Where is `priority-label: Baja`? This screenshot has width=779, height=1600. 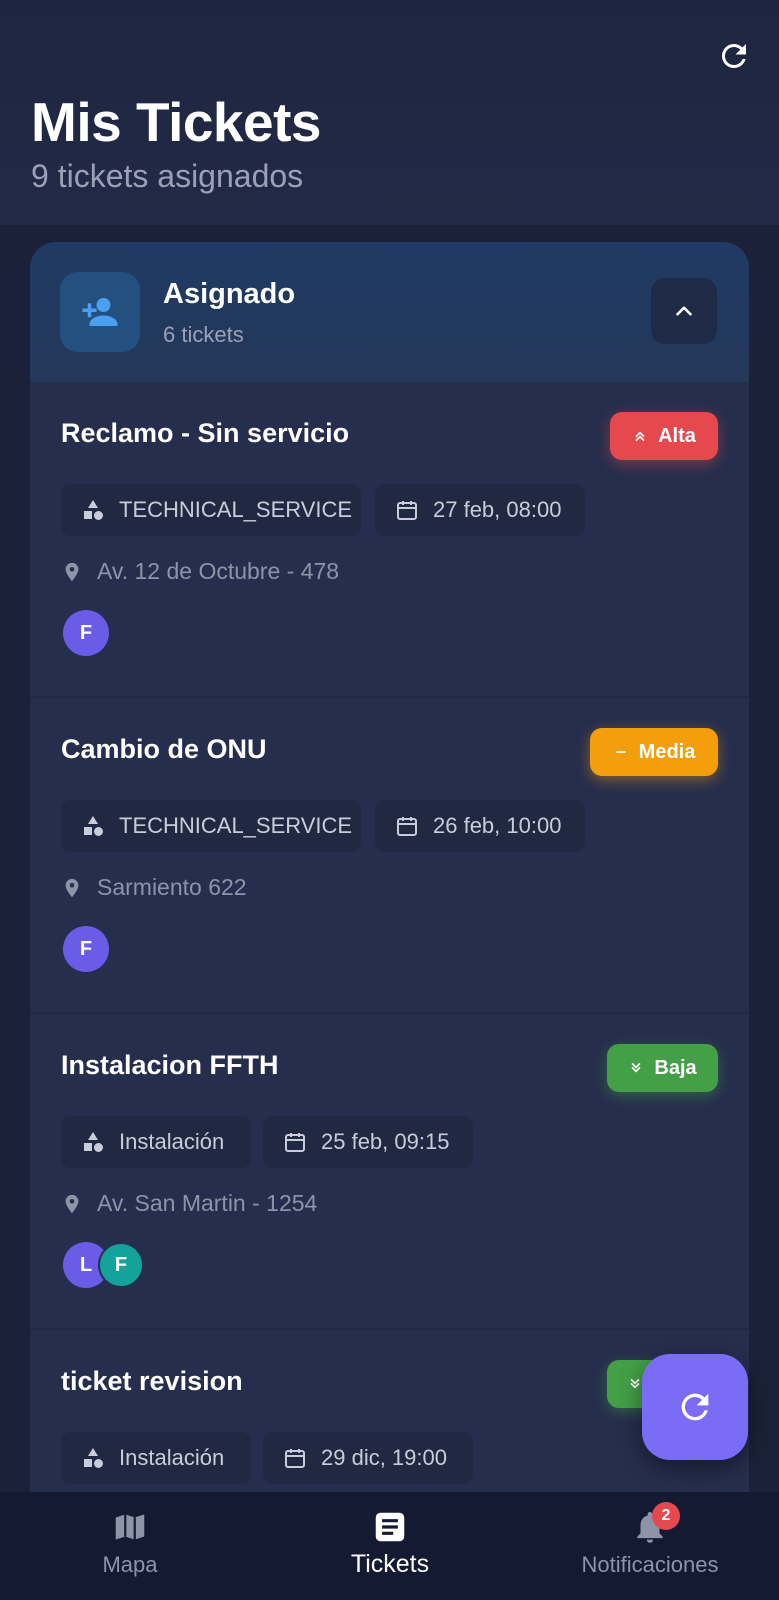
priority-label: Baja is located at coordinates (675, 1067).